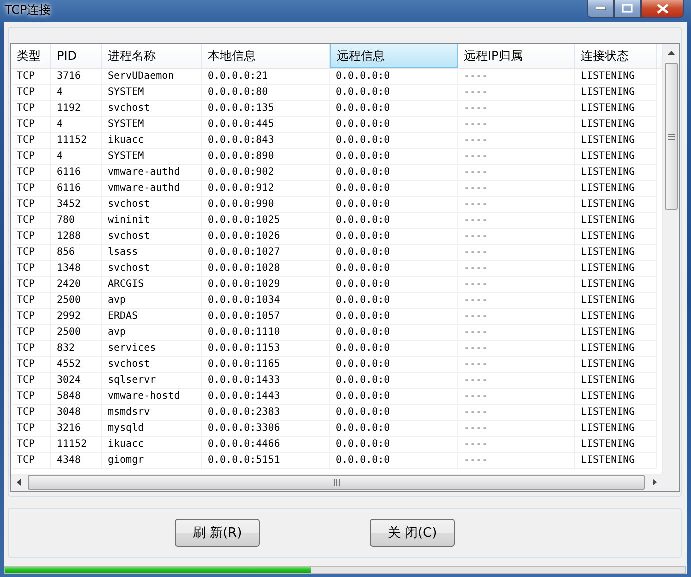  What do you see at coordinates (76, 285) in the screenshot?
I see `table-cell: 2420` at bounding box center [76, 285].